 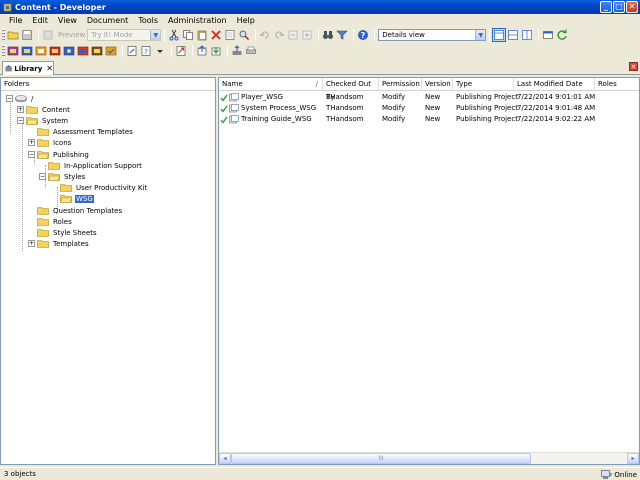 What do you see at coordinates (342, 35) in the screenshot?
I see `filter-icon` at bounding box center [342, 35].